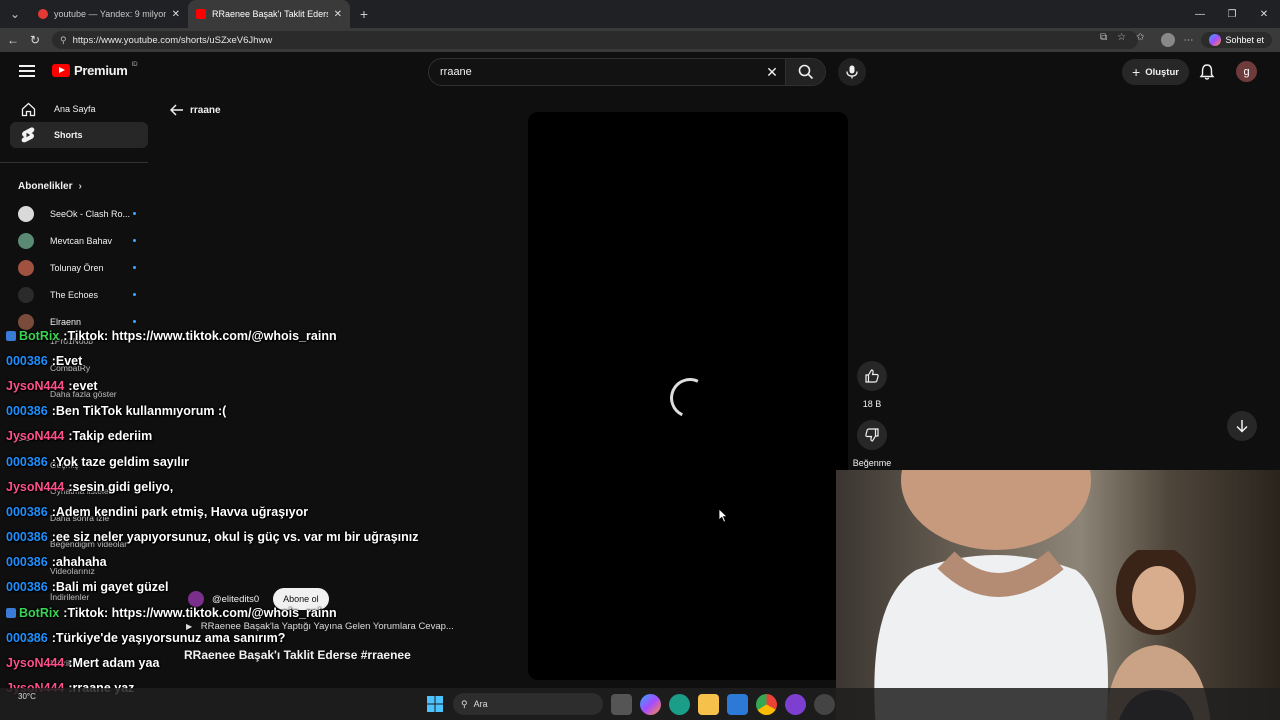  What do you see at coordinates (872, 404) in the screenshot?
I see `like-count: 18 B` at bounding box center [872, 404].